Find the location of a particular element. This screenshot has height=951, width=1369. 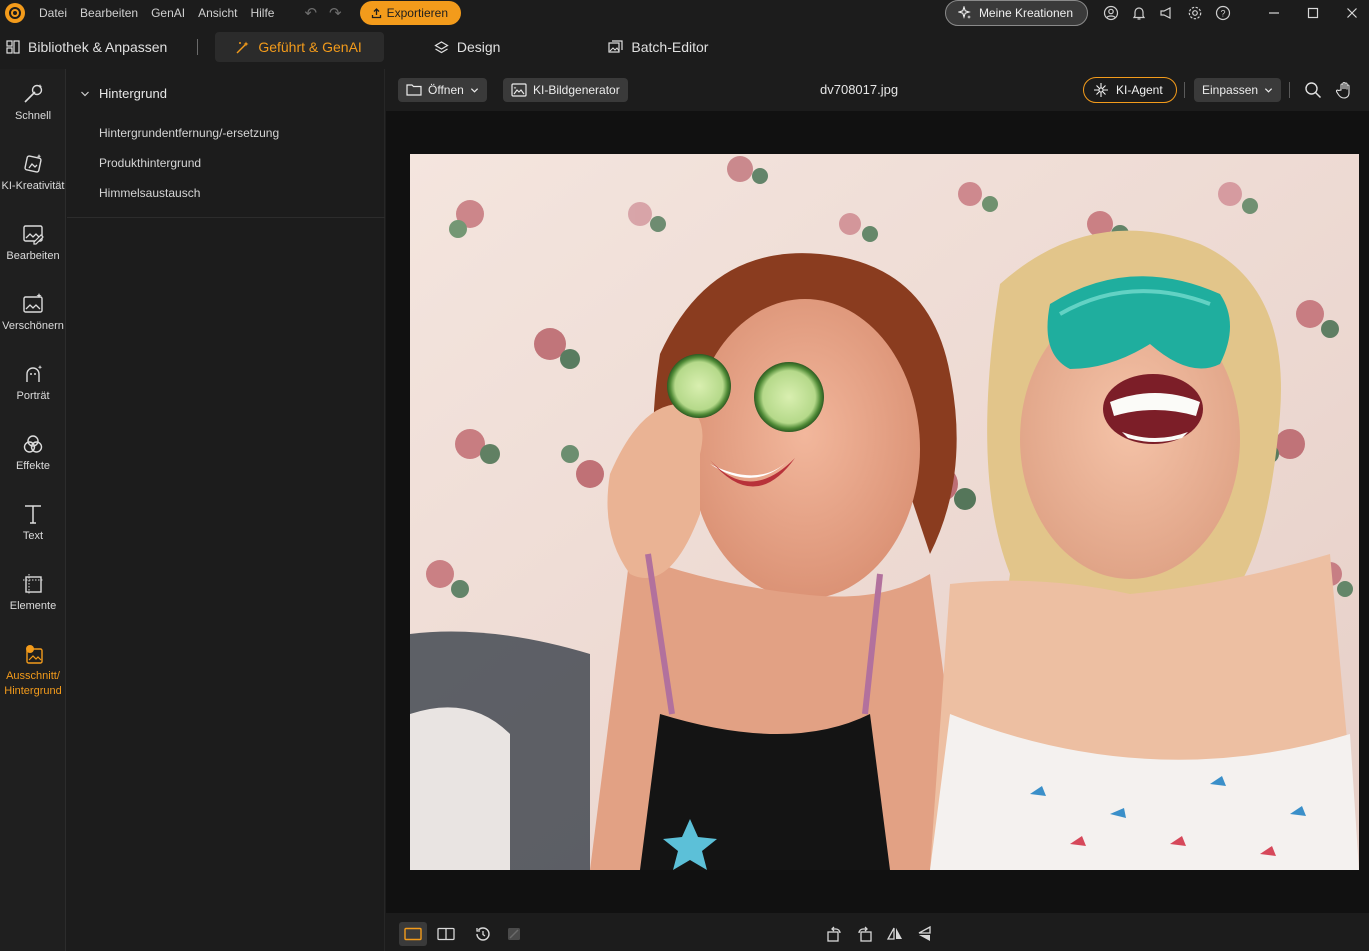

tab-batch-editor: Batch-Editor is located at coordinates (658, 47).